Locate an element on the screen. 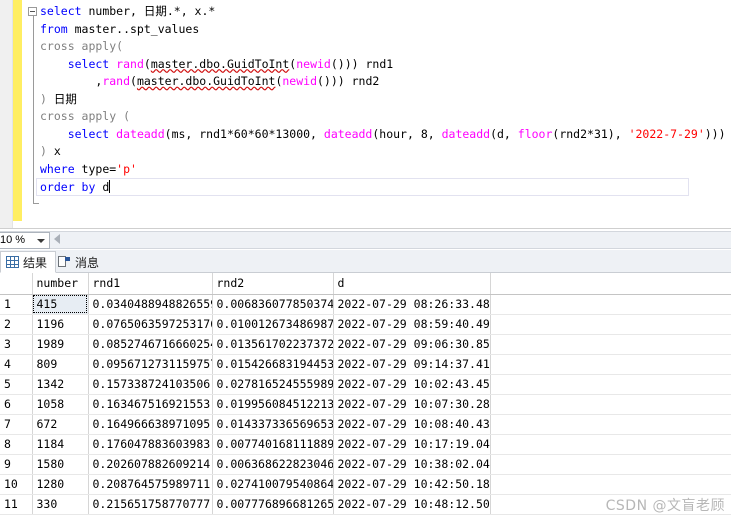  tab-messages: 消息 is located at coordinates (80, 262).